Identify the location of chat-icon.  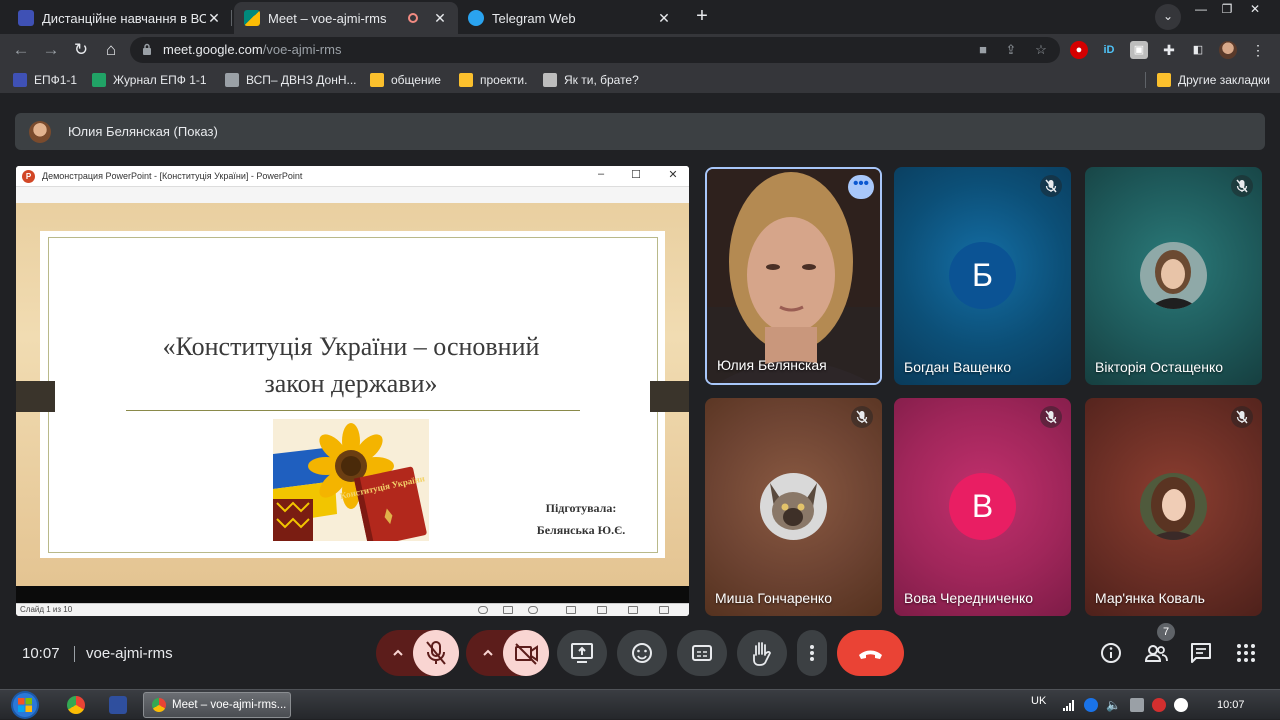
(1201, 653).